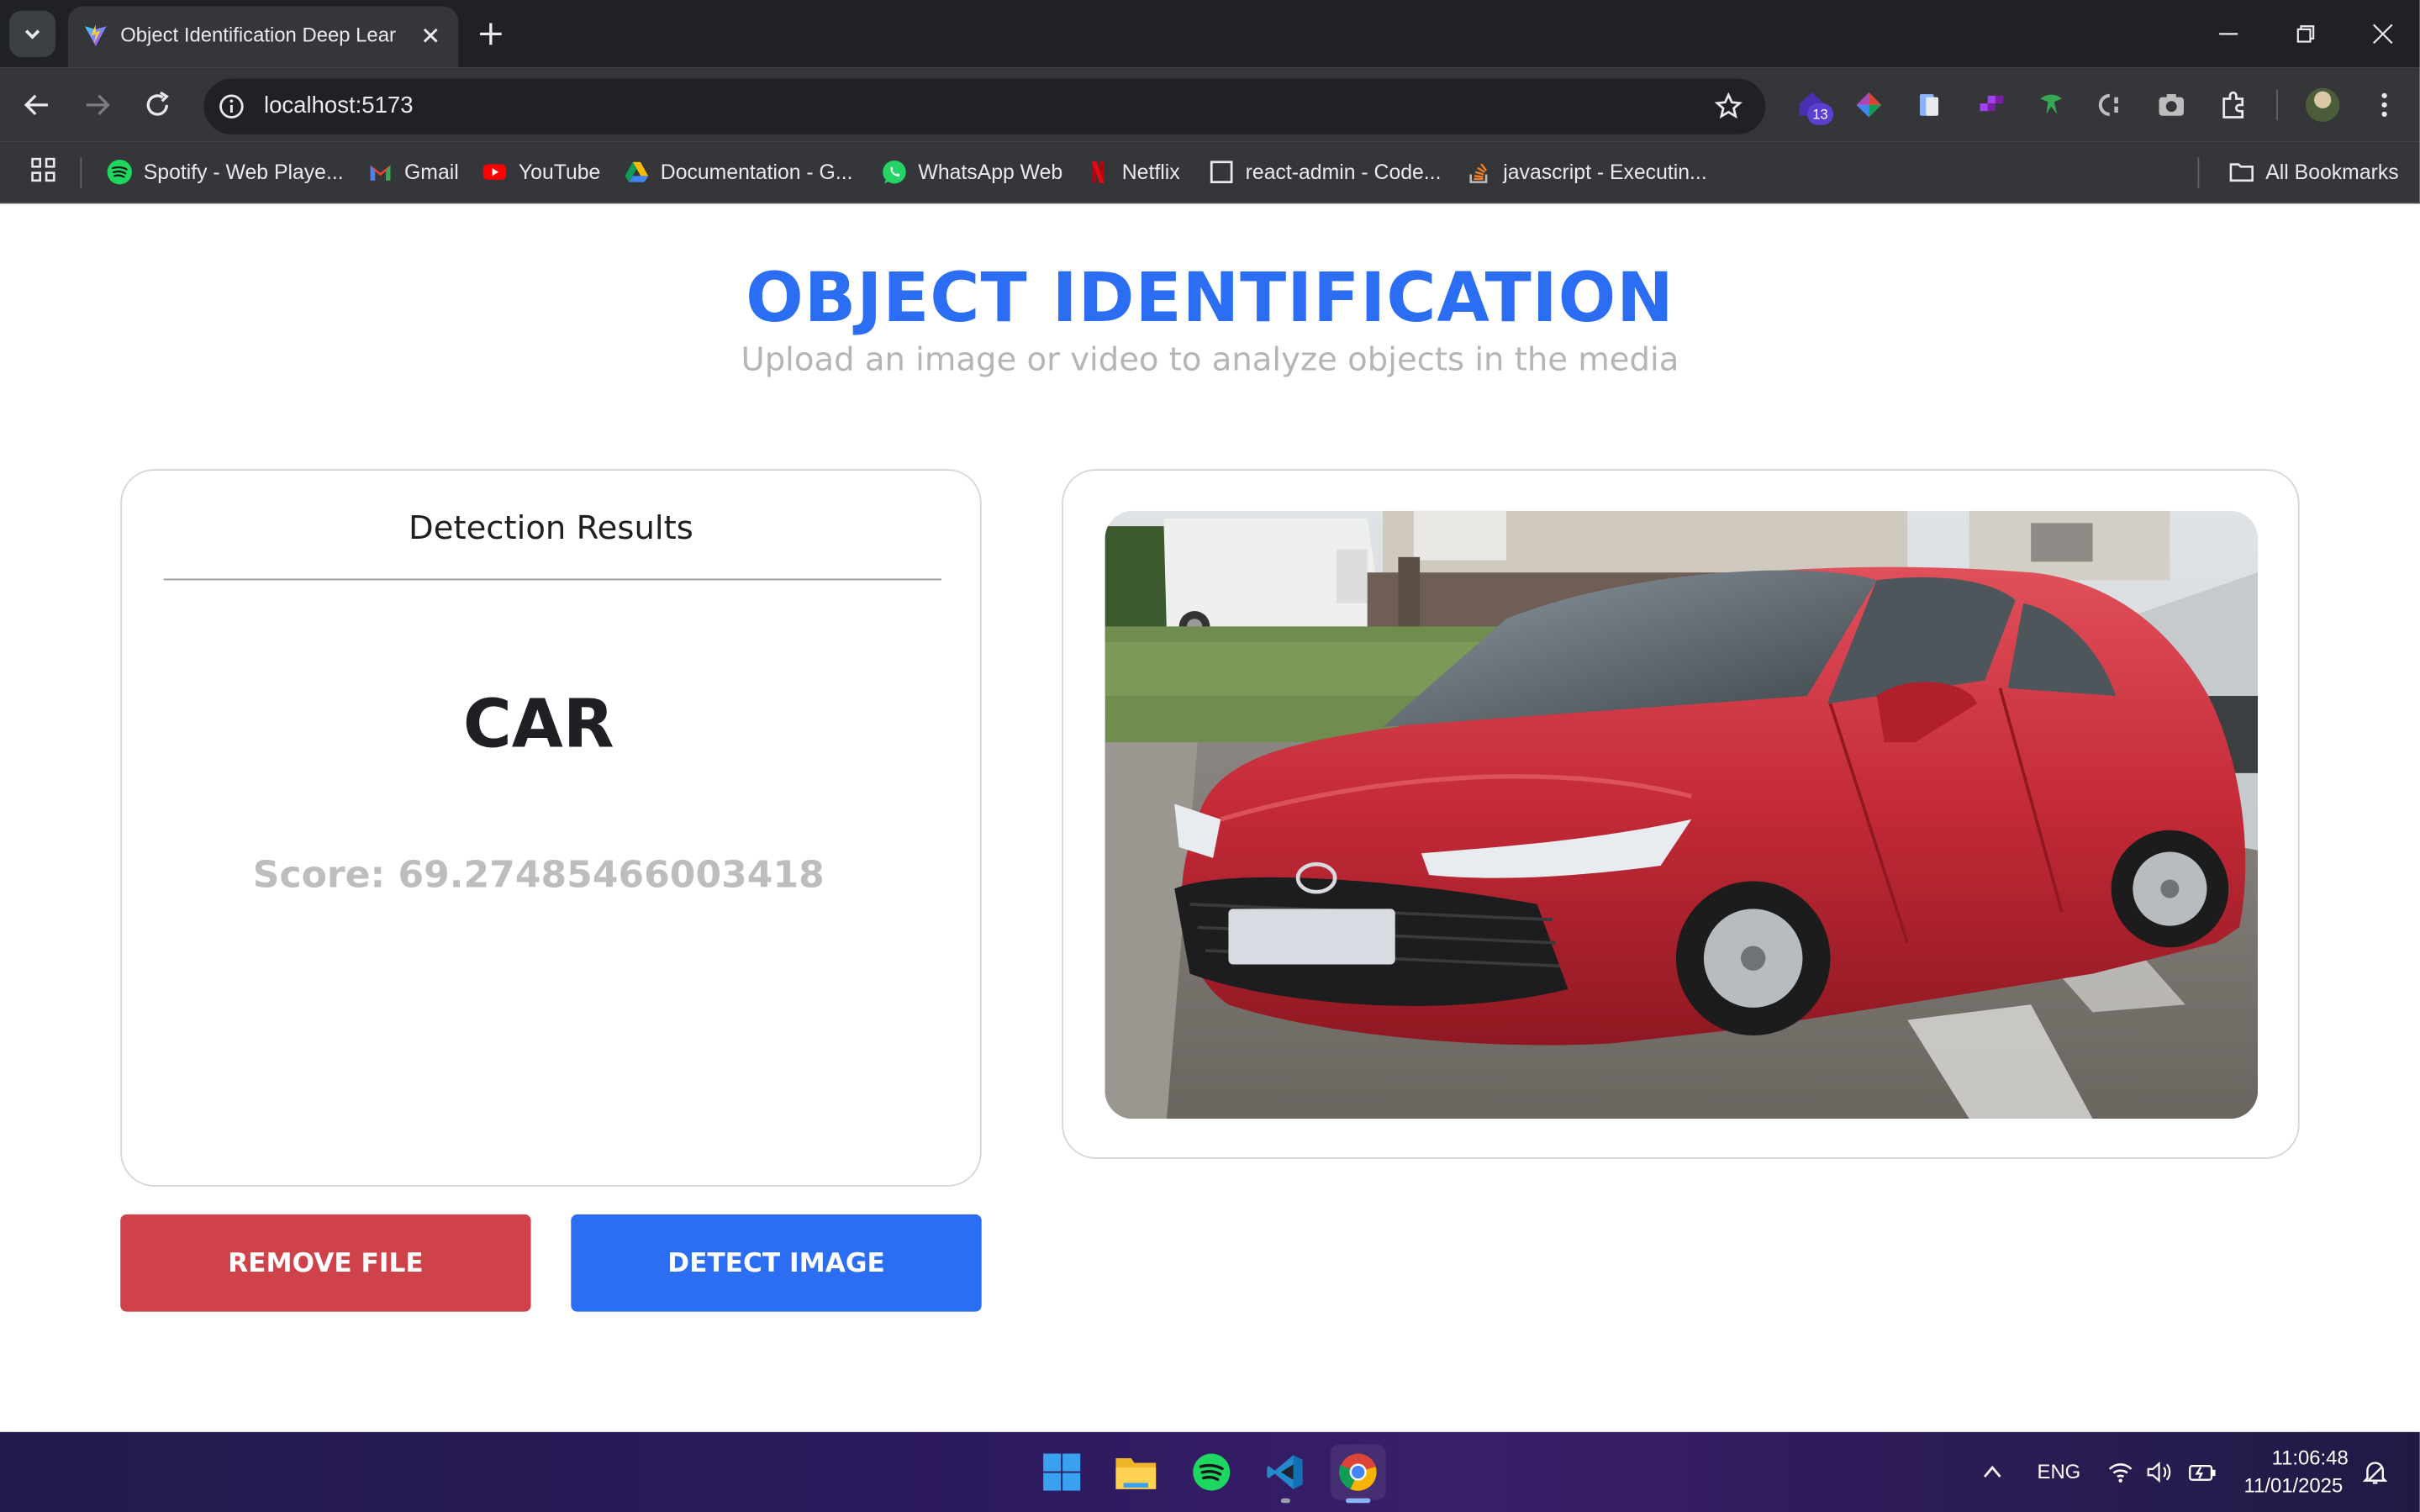 The width and height of the screenshot is (2420, 1512). I want to click on results-heading: Detection Results, so click(551, 527).